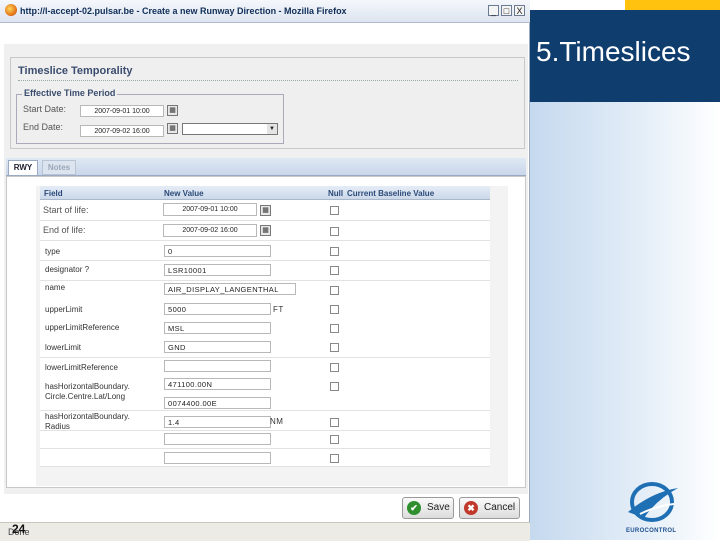 The width and height of the screenshot is (720, 542). I want to click on column-header-new-value: New Value, so click(184, 193).